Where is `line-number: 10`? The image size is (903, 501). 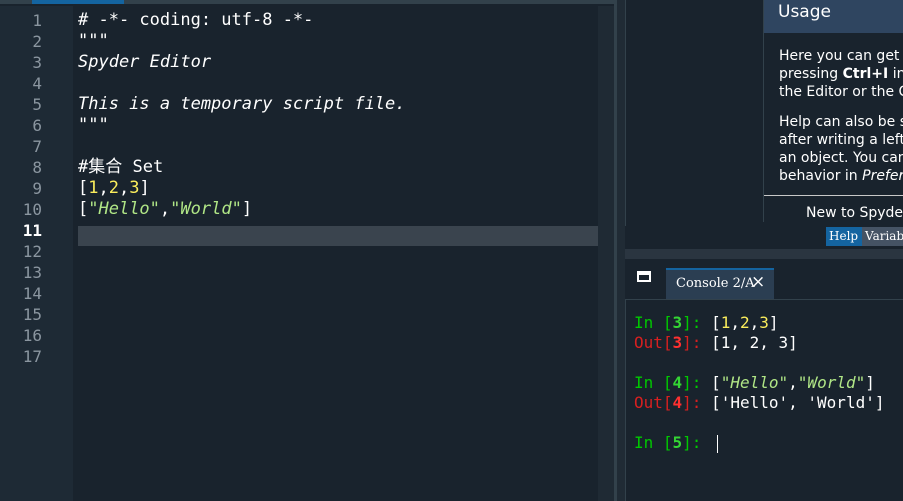 line-number: 10 is located at coordinates (32, 209).